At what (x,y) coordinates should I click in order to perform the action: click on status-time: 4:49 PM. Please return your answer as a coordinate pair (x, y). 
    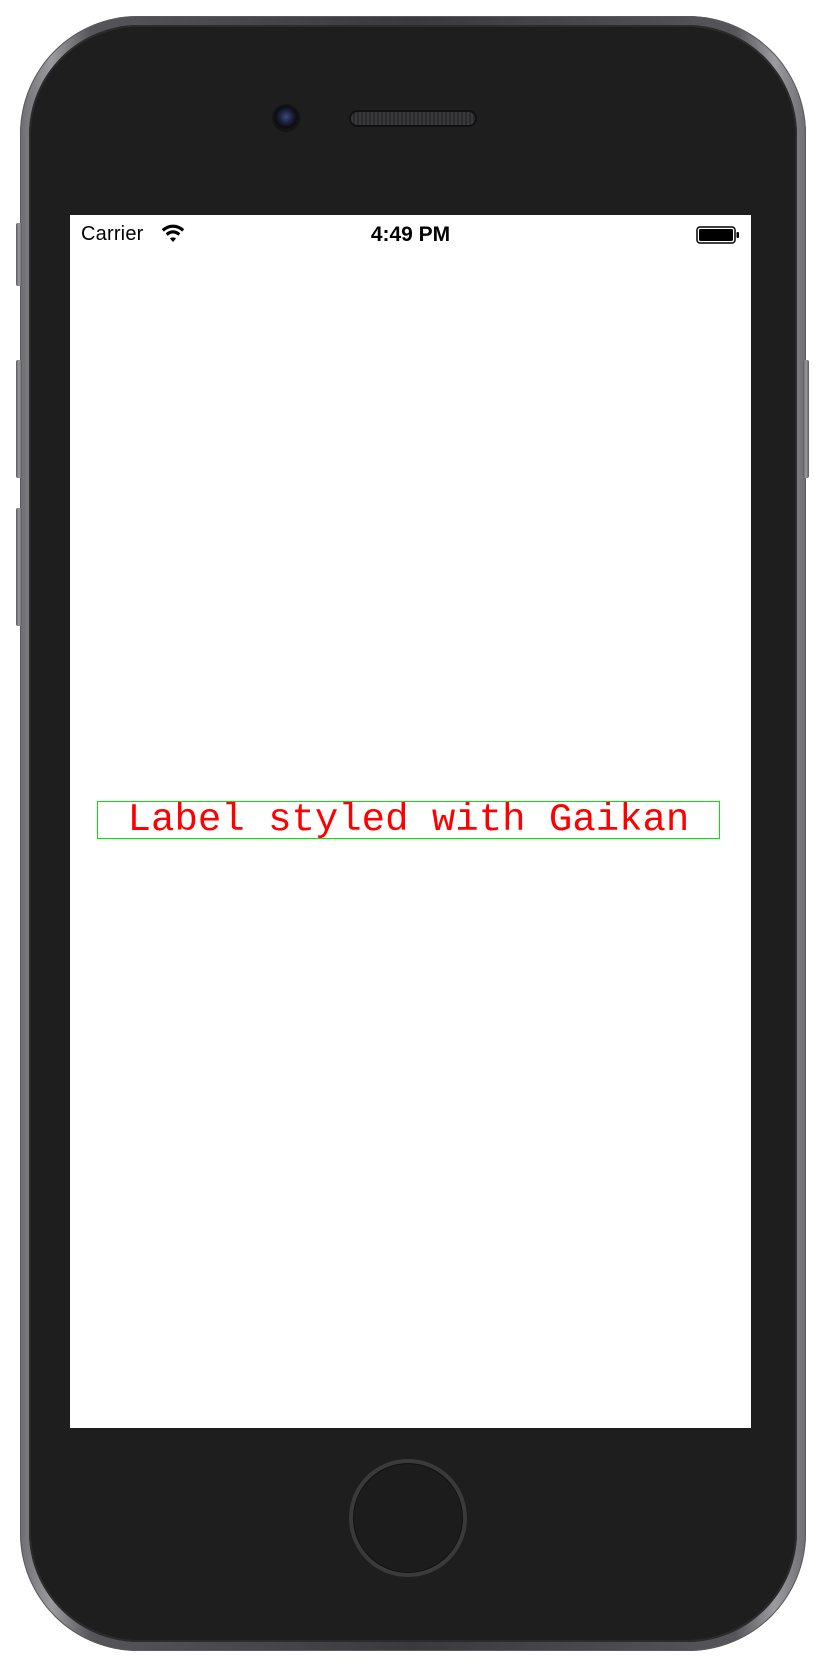
    Looking at the image, I should click on (410, 234).